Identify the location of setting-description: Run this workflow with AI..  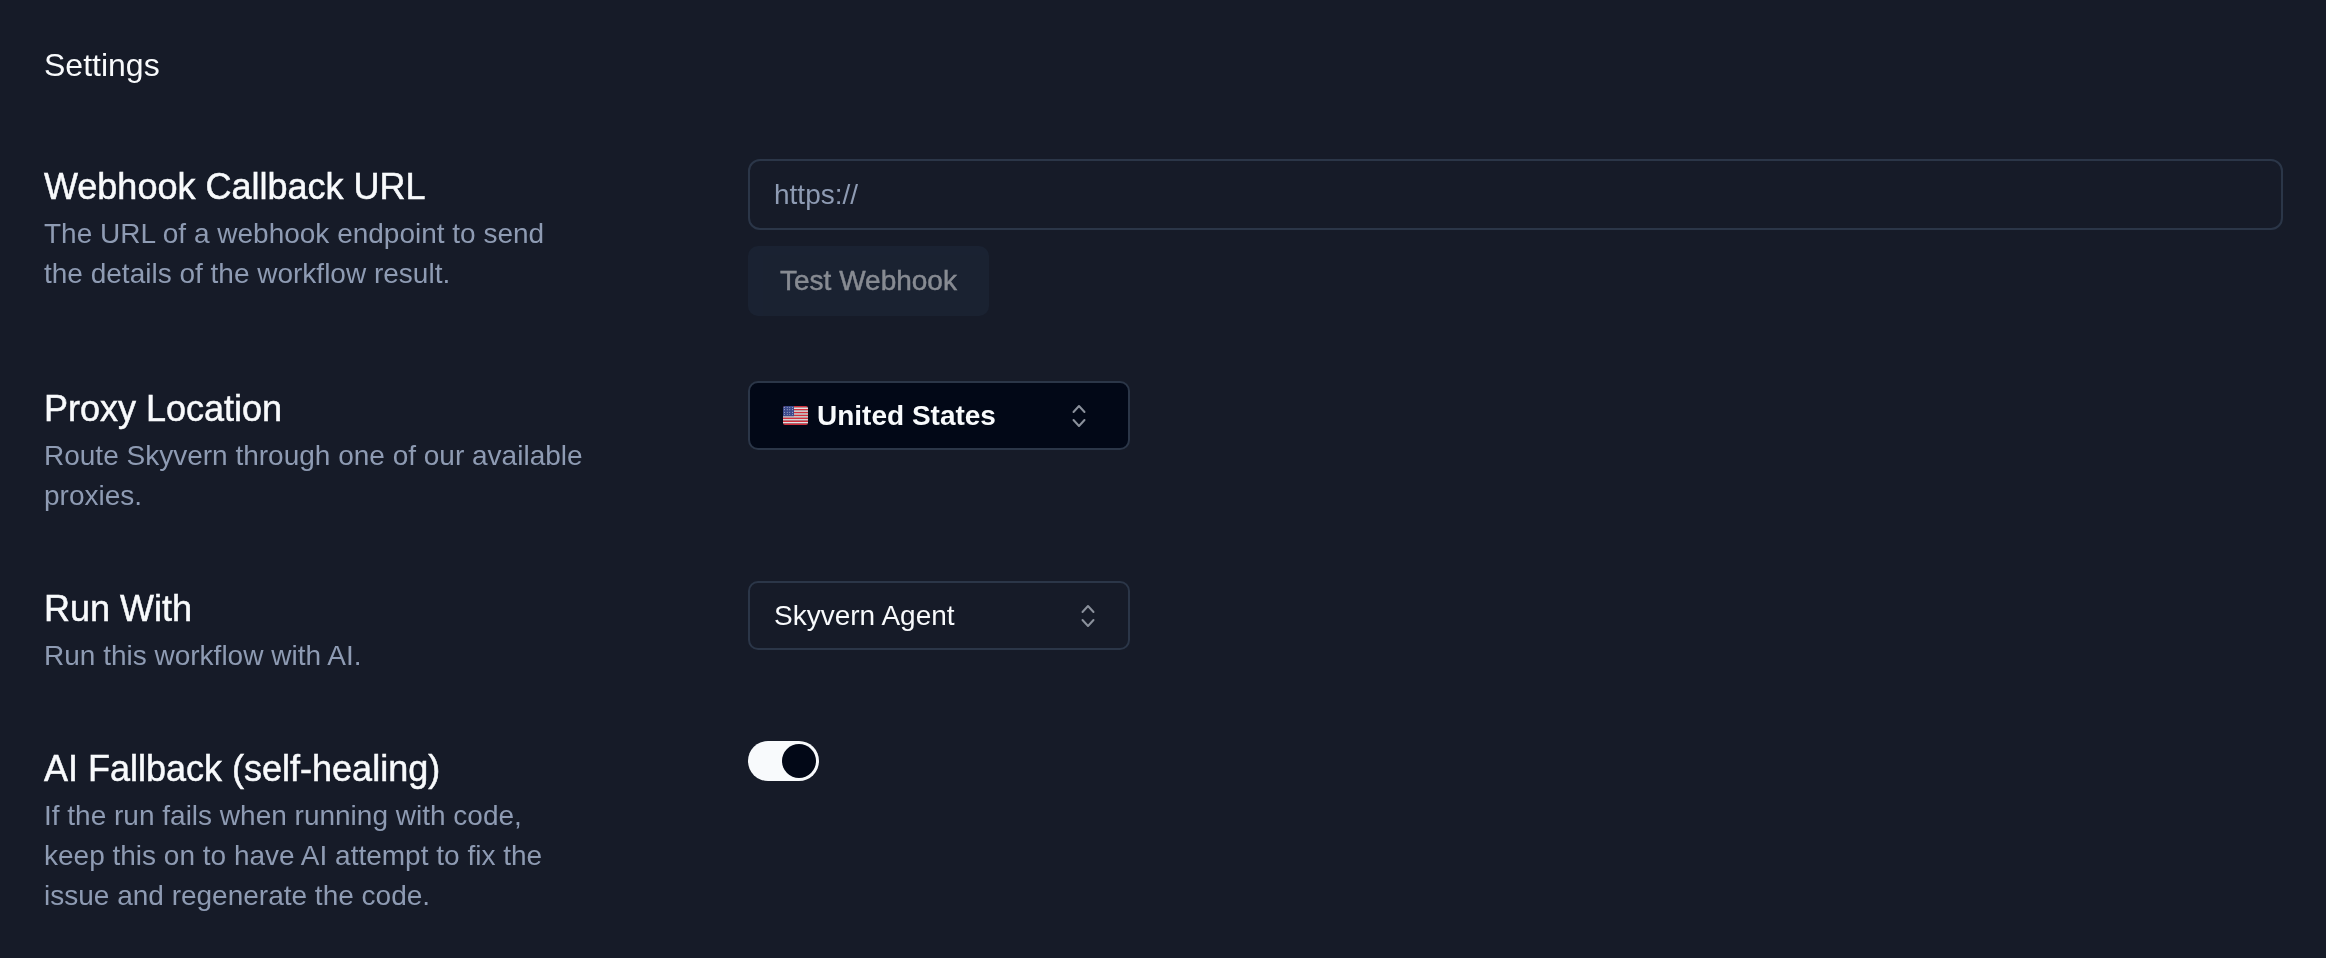
(203, 656).